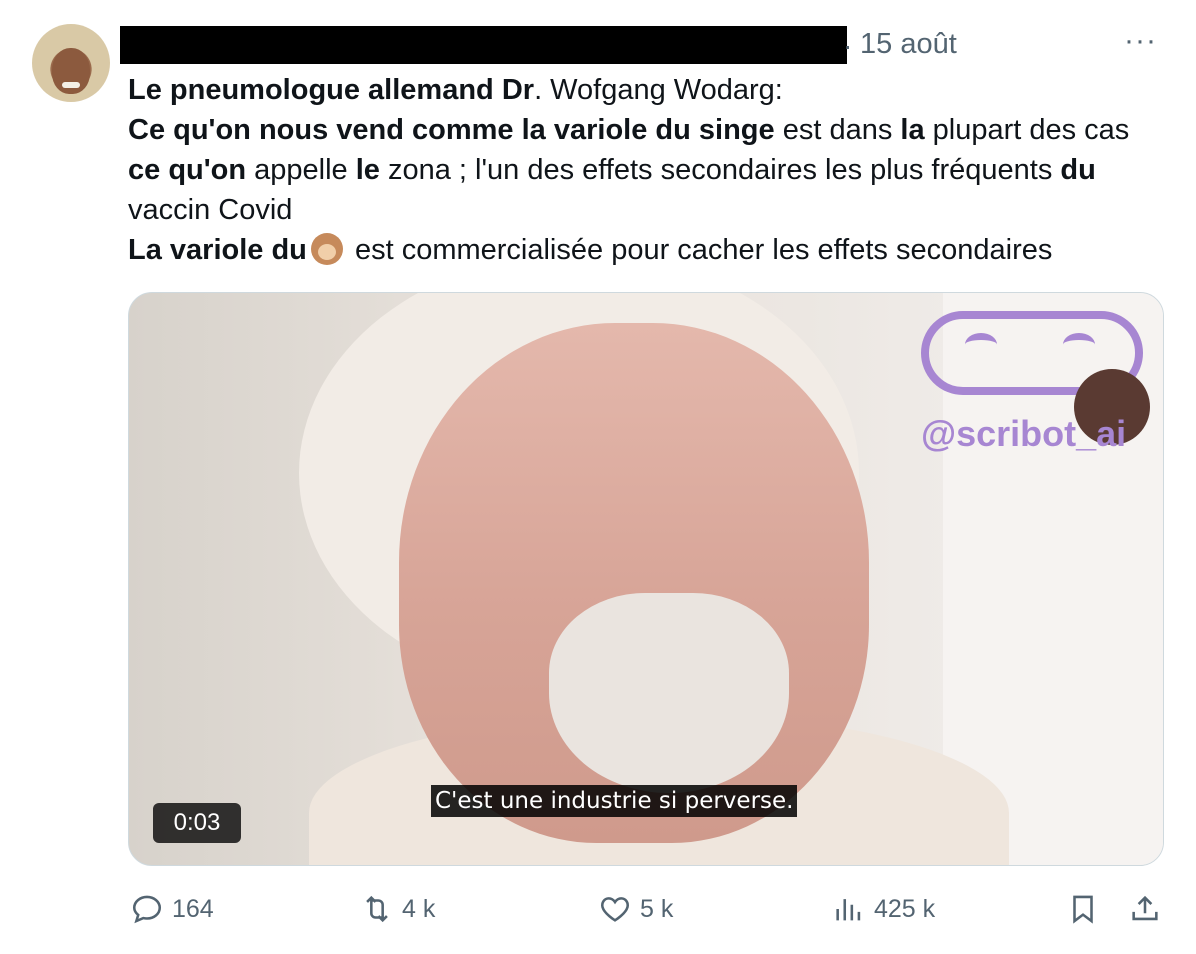 Image resolution: width=1196 pixels, height=954 pixels. What do you see at coordinates (837, 130) in the screenshot?
I see `tweet-line-2-segment: est dans` at bounding box center [837, 130].